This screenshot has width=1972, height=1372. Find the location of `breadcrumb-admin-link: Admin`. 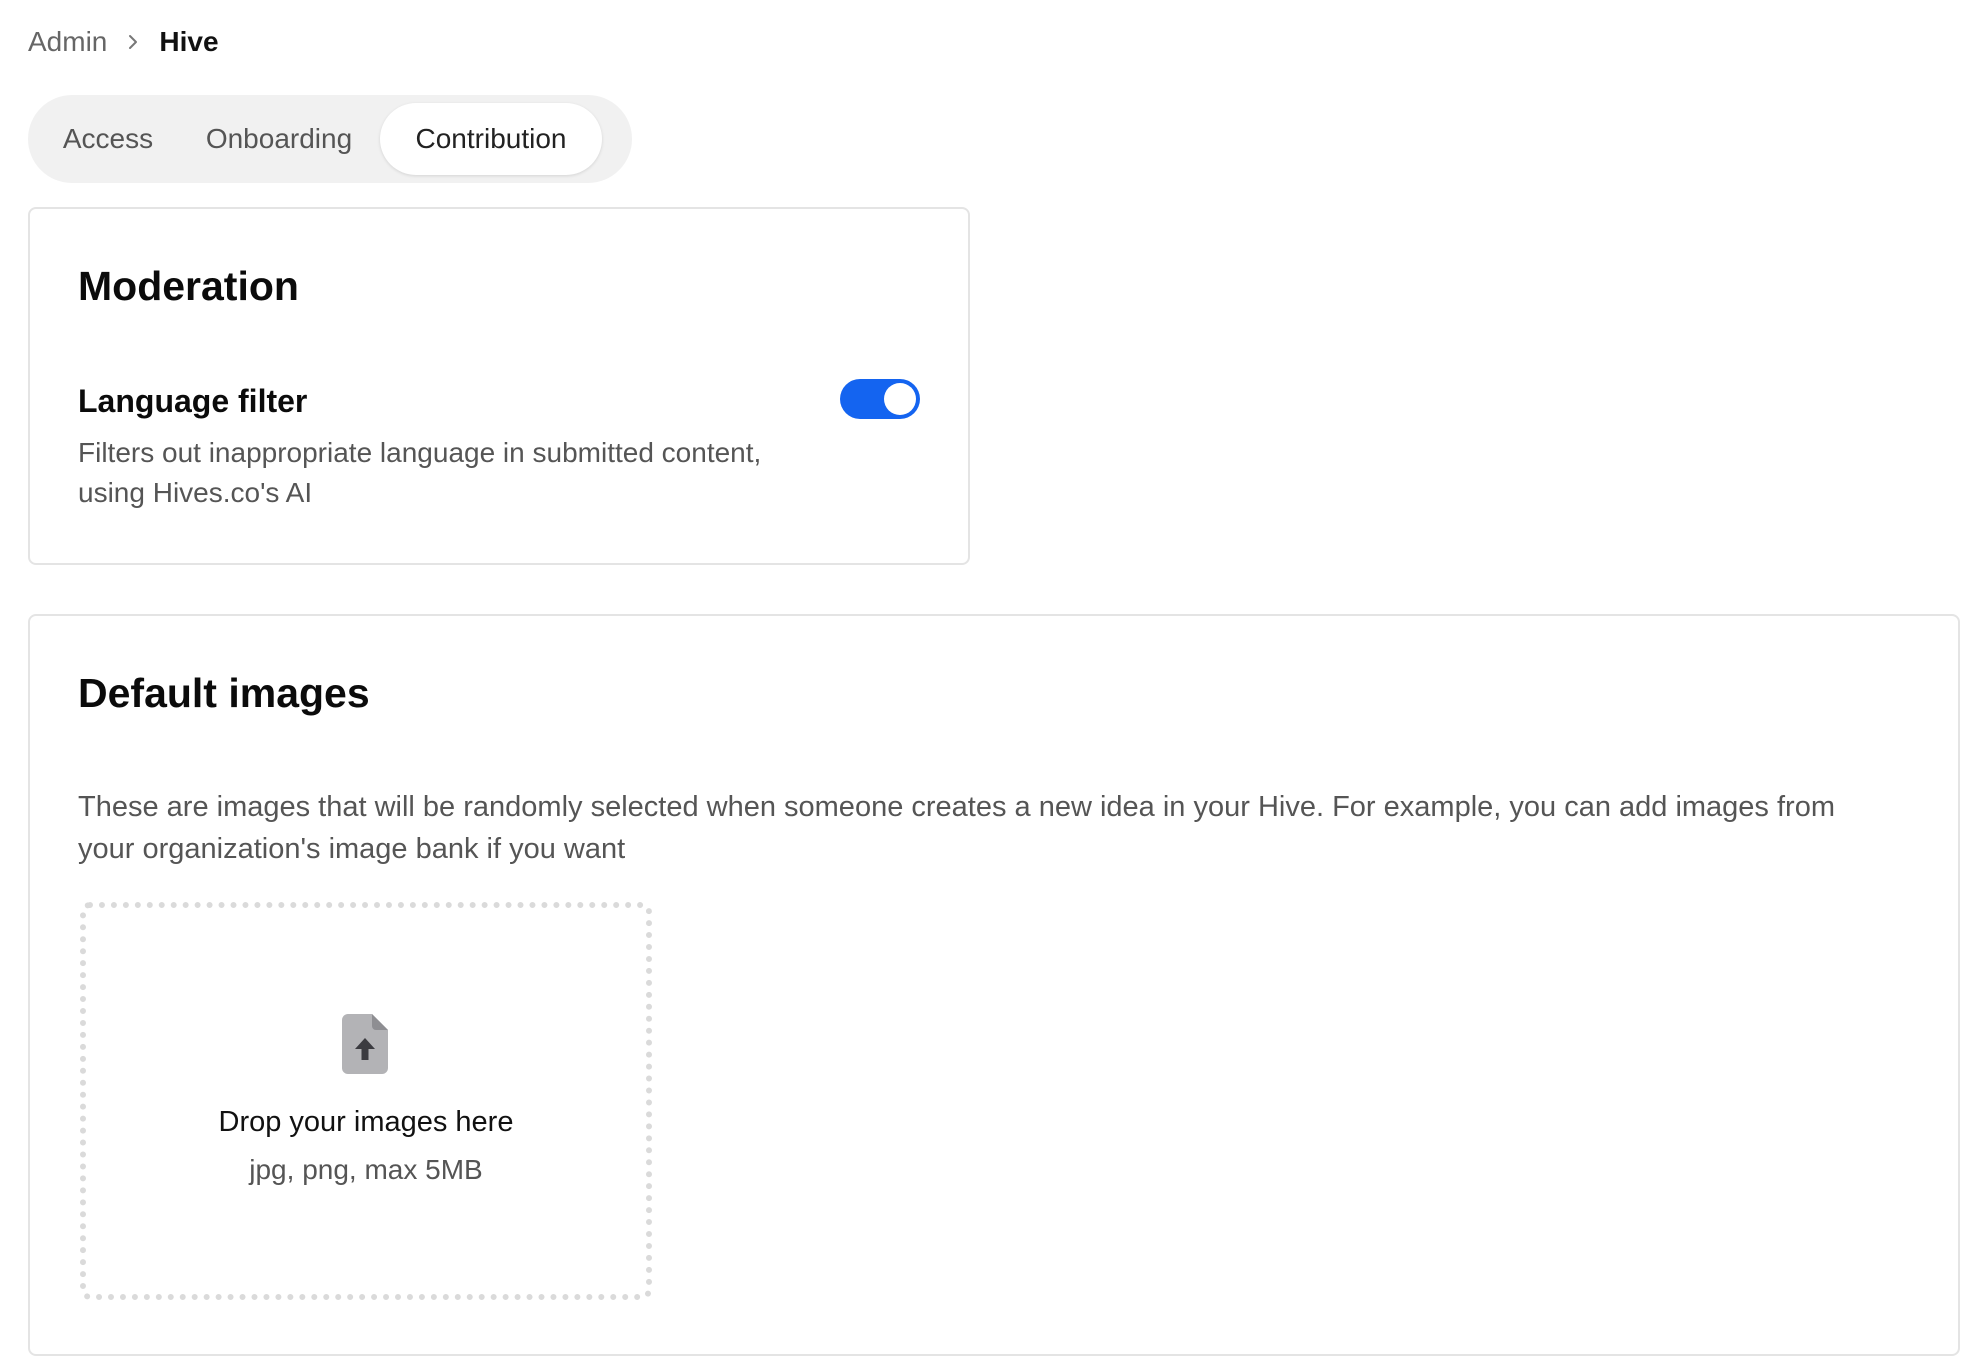

breadcrumb-admin-link: Admin is located at coordinates (67, 42).